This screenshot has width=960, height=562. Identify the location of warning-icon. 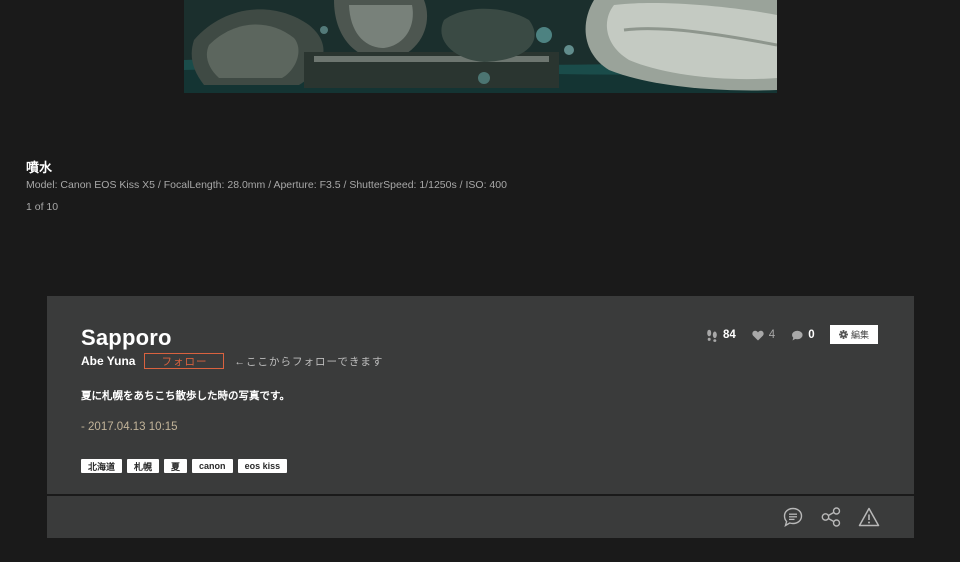
(869, 517).